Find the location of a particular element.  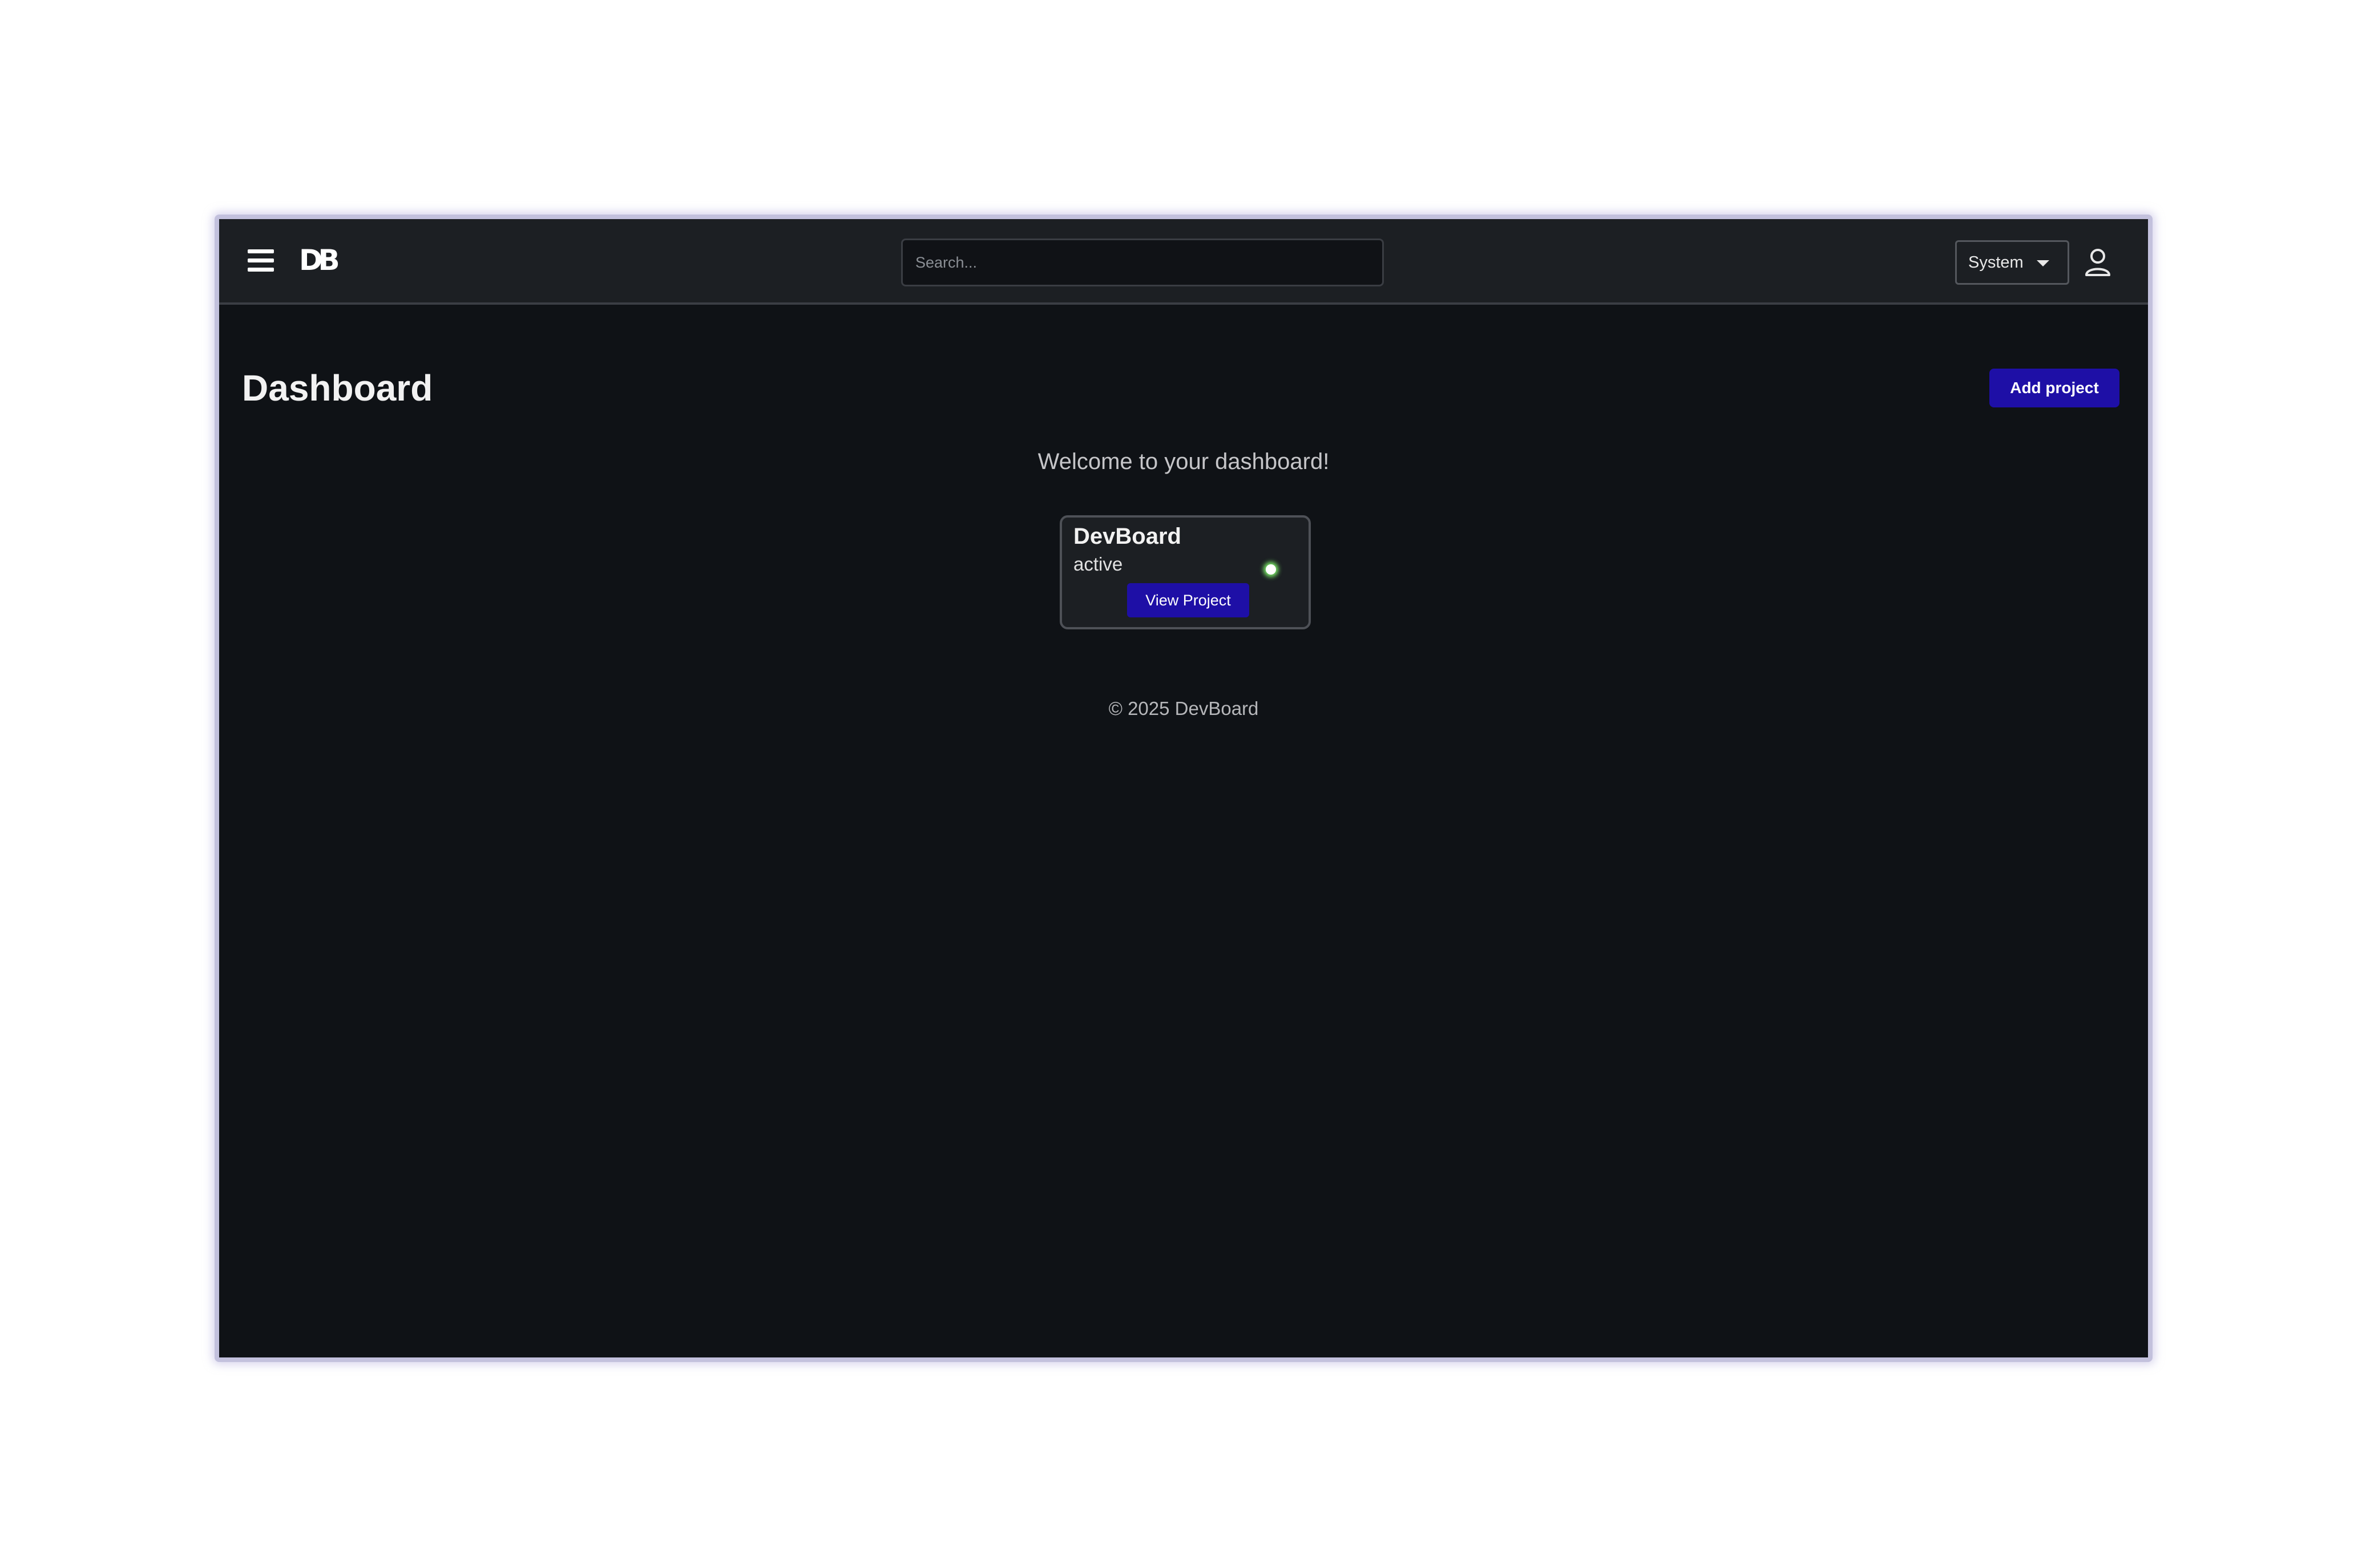

project-status: active is located at coordinates (1098, 564).